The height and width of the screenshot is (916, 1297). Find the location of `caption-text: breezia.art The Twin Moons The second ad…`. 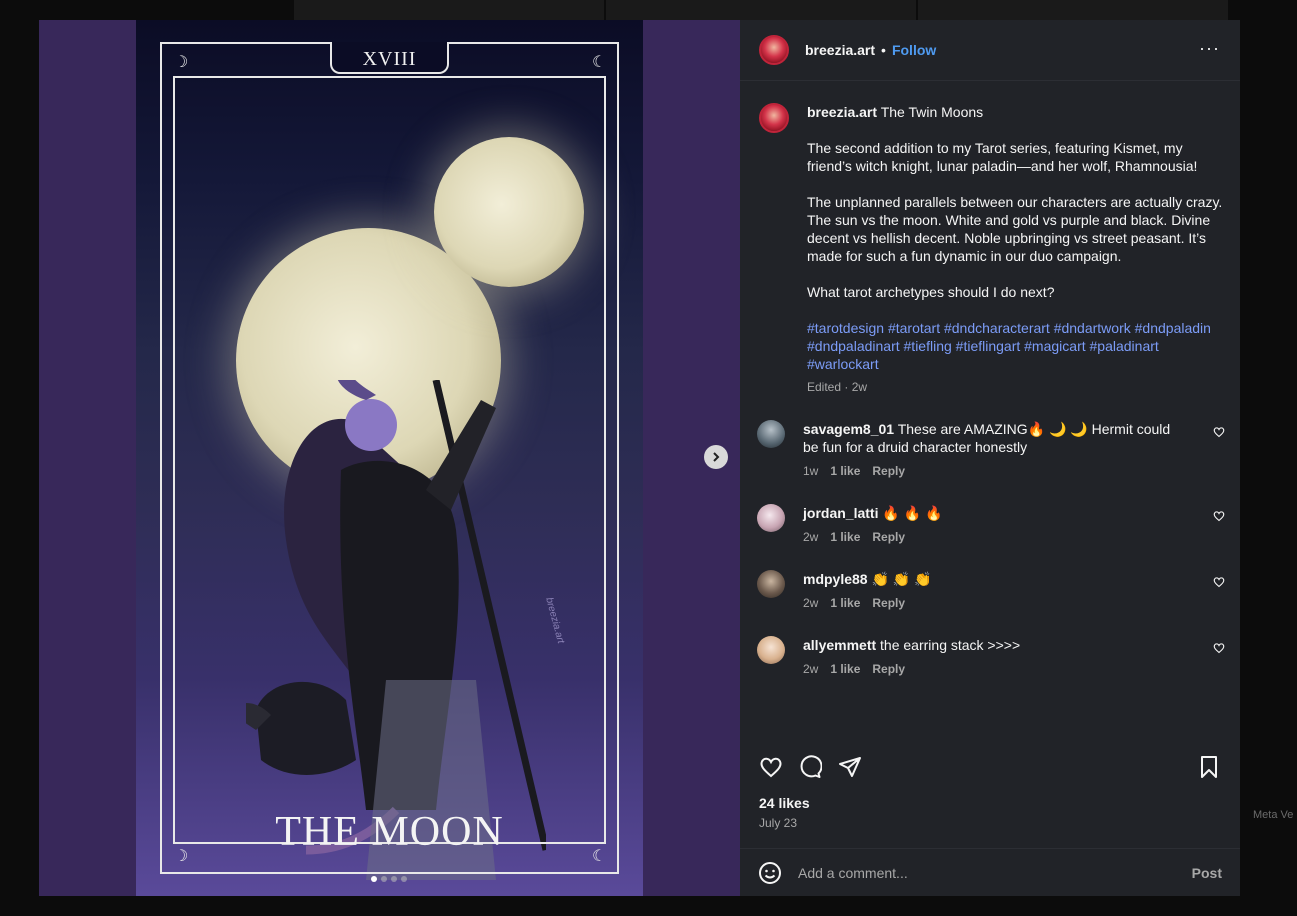

caption-text: breezia.art The Twin Moons The second ad… is located at coordinates (1017, 249).